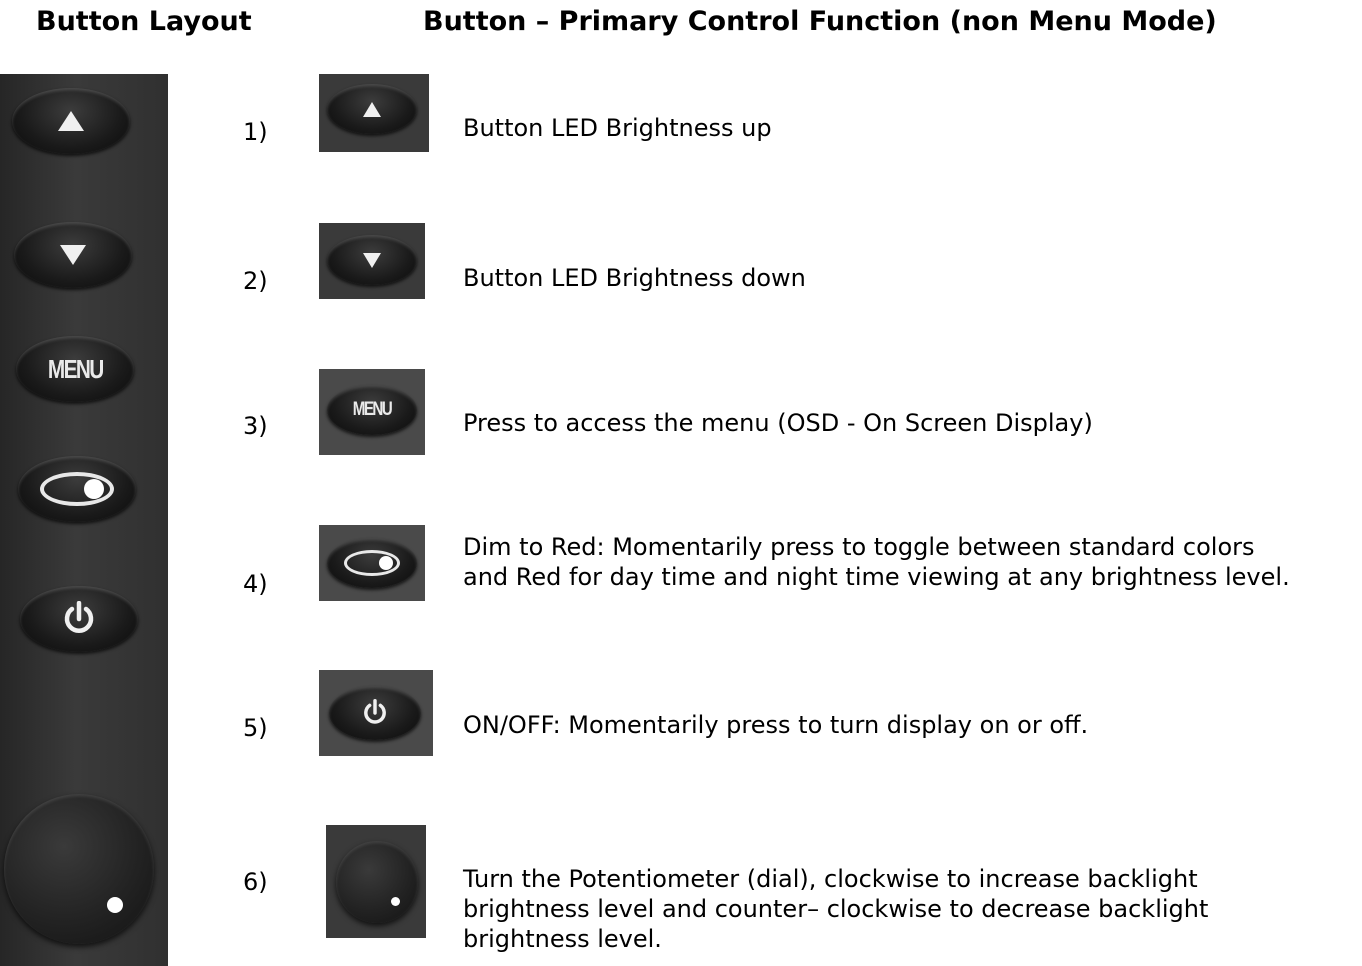 Image resolution: width=1362 pixels, height=966 pixels. I want to click on item-number: 4), so click(255, 584).